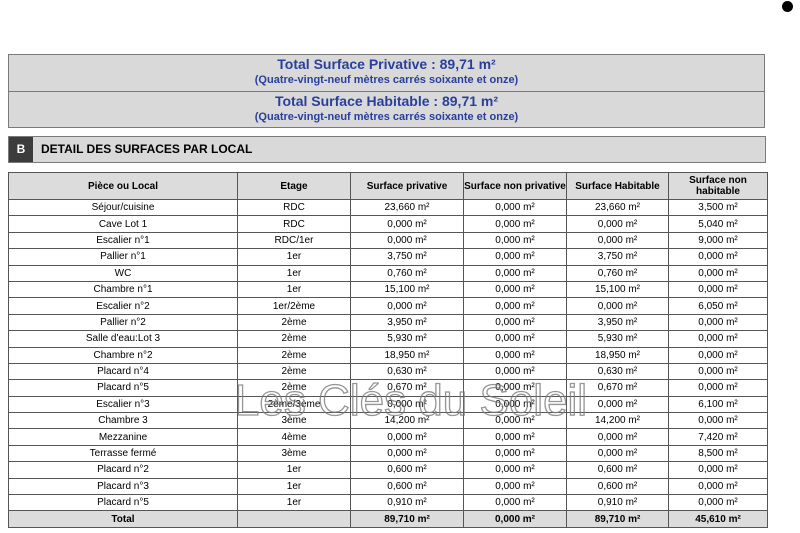  I want to click on section-header: B DETAIL DES SURFACES PAR LOCAL, so click(387, 149).